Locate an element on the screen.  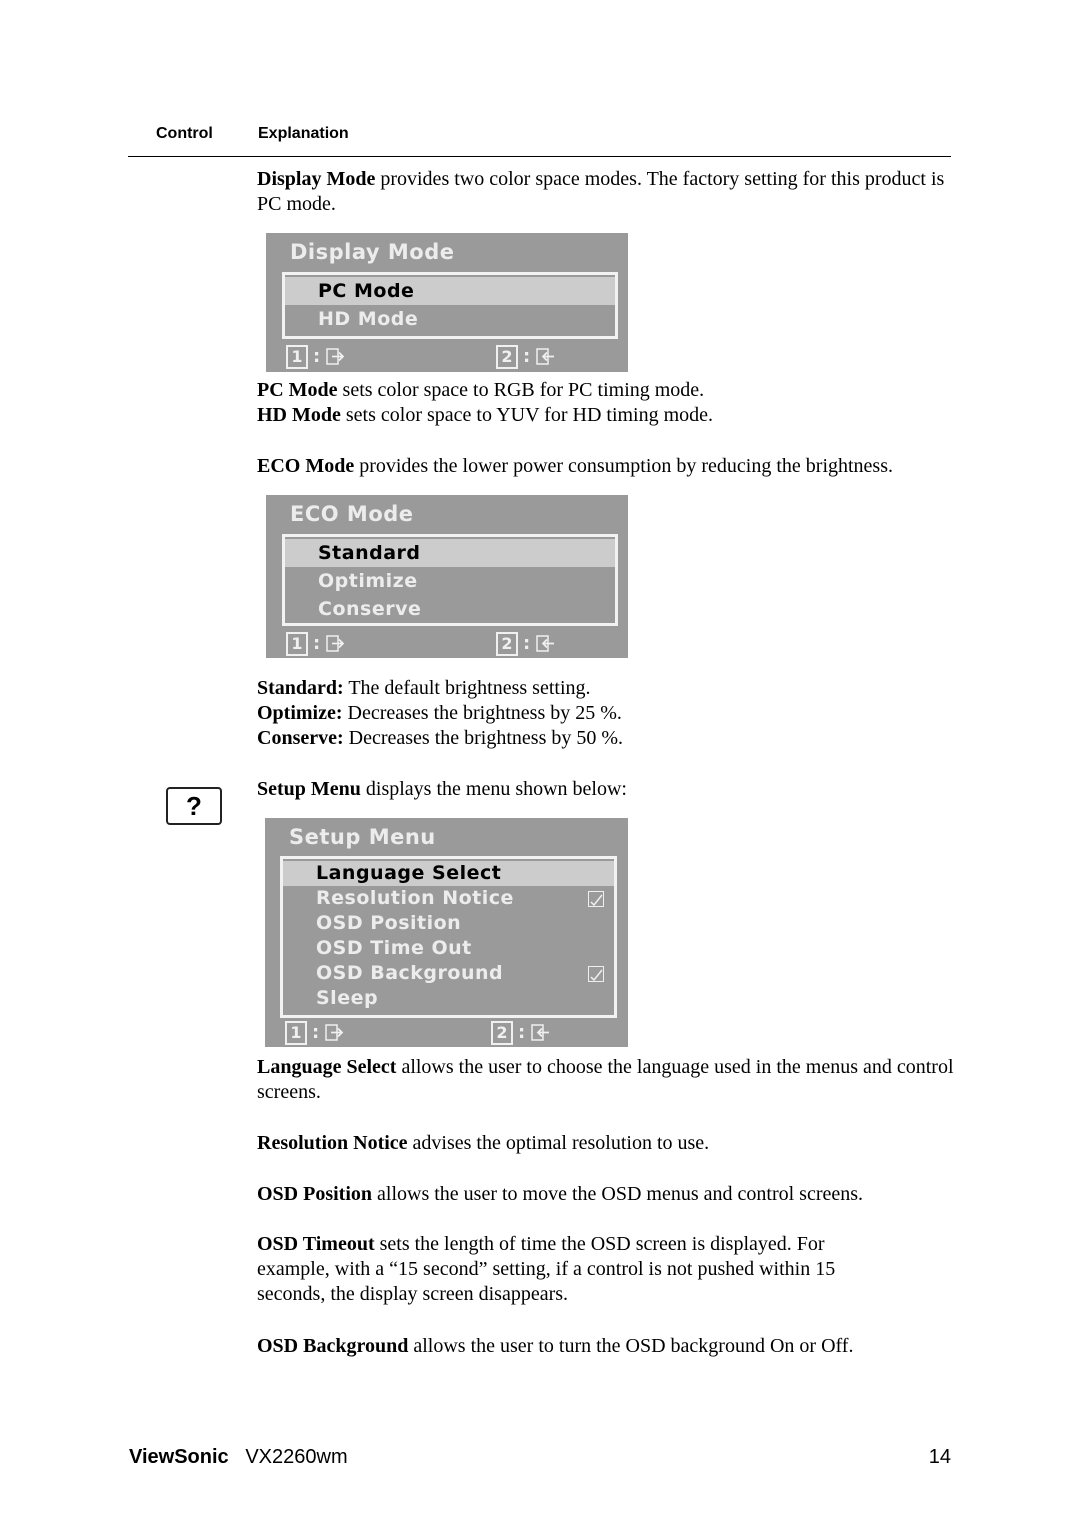
osd-option-osd-time-out: OSD Time Out is located at coordinates (448, 948).